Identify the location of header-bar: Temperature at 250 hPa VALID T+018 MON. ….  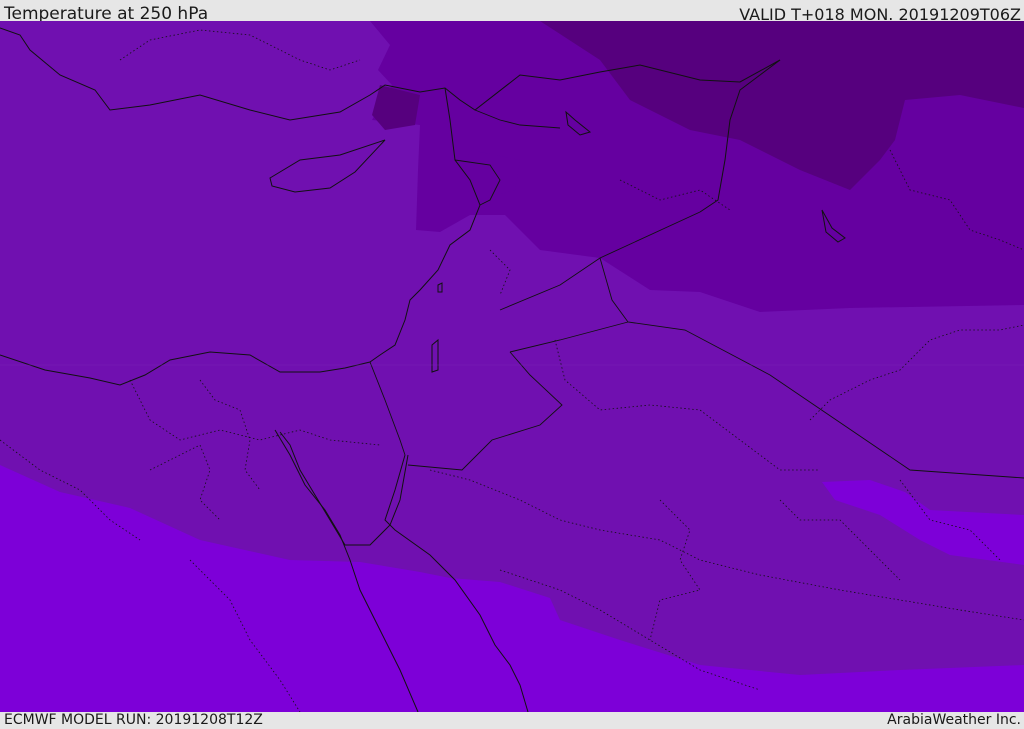
(512, 12).